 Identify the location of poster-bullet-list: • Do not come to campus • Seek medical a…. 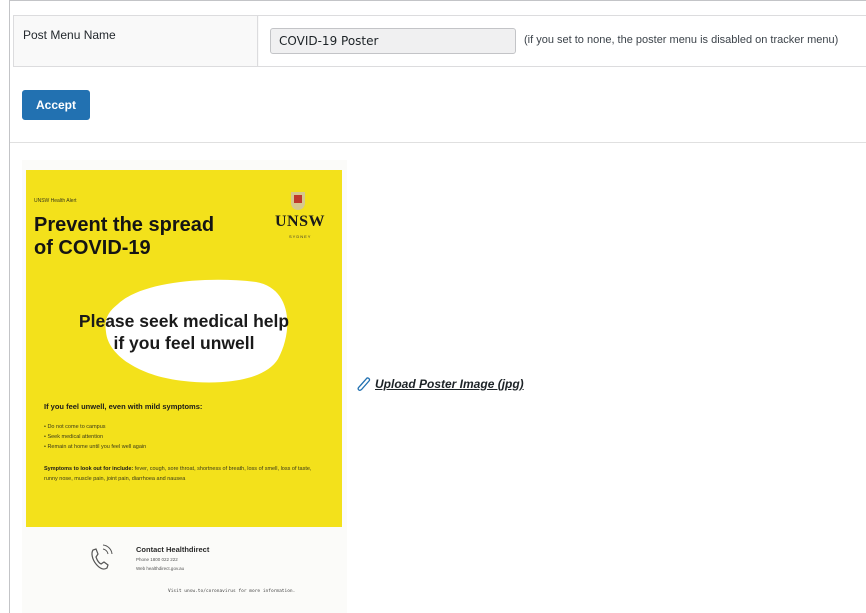
(95, 437).